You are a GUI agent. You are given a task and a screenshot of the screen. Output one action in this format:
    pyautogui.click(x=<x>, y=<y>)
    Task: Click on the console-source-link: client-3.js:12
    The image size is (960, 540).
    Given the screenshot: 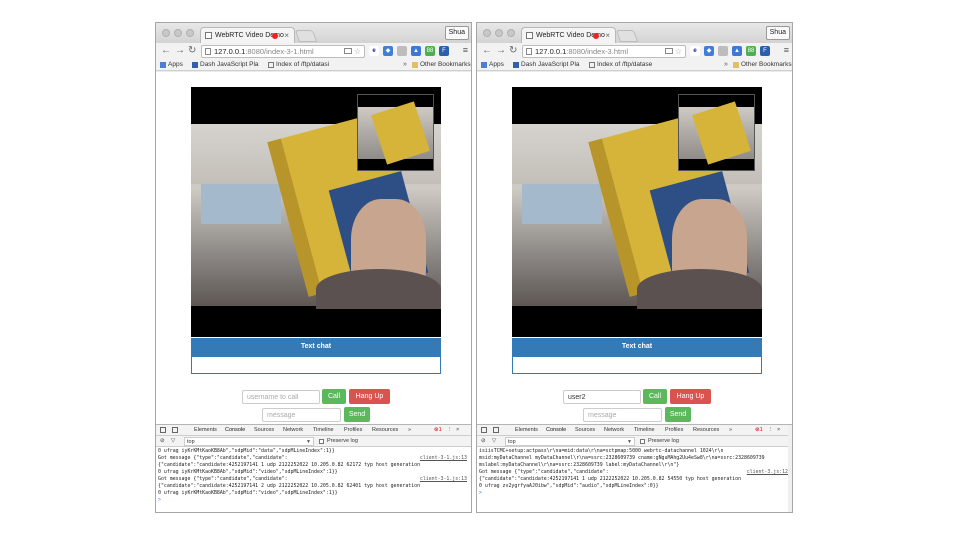 What is the action you would take?
    pyautogui.click(x=766, y=472)
    